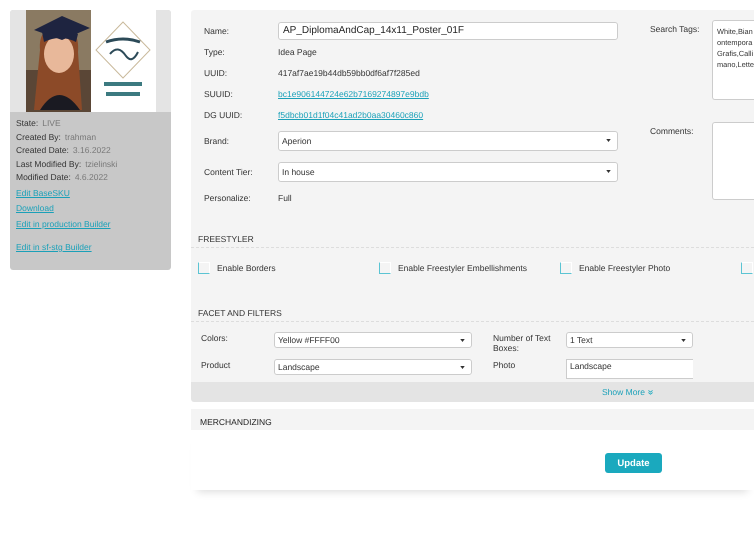 The width and height of the screenshot is (754, 544). Describe the element at coordinates (91, 150) in the screenshot. I see `detail-value: 3.16.2022` at that location.